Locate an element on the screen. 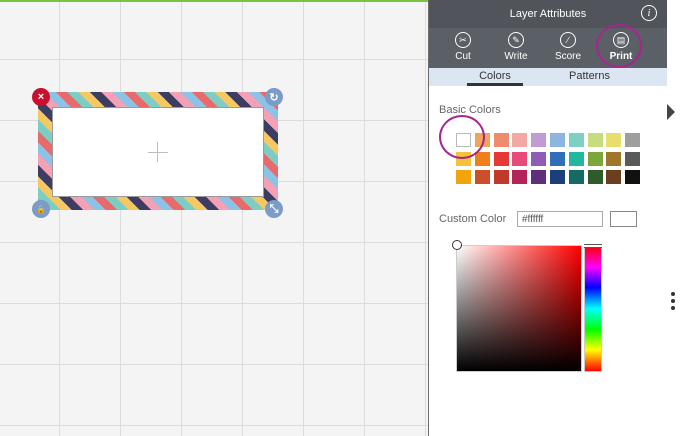 This screenshot has height=436, width=680. mode-label: Write is located at coordinates (516, 56).